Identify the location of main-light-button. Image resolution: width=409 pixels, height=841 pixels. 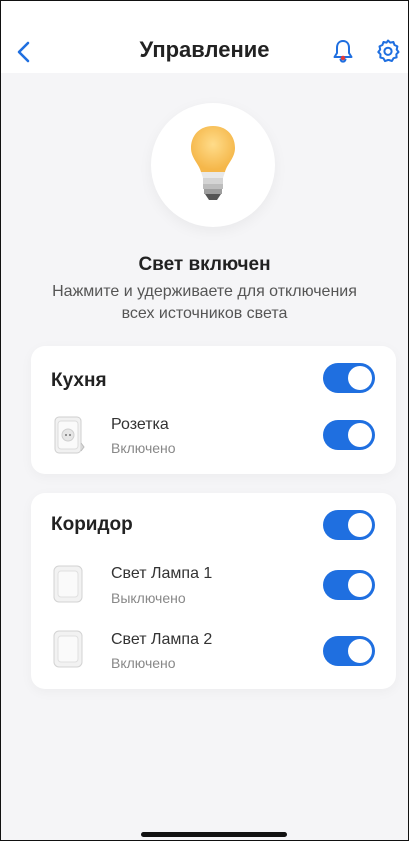
(213, 165).